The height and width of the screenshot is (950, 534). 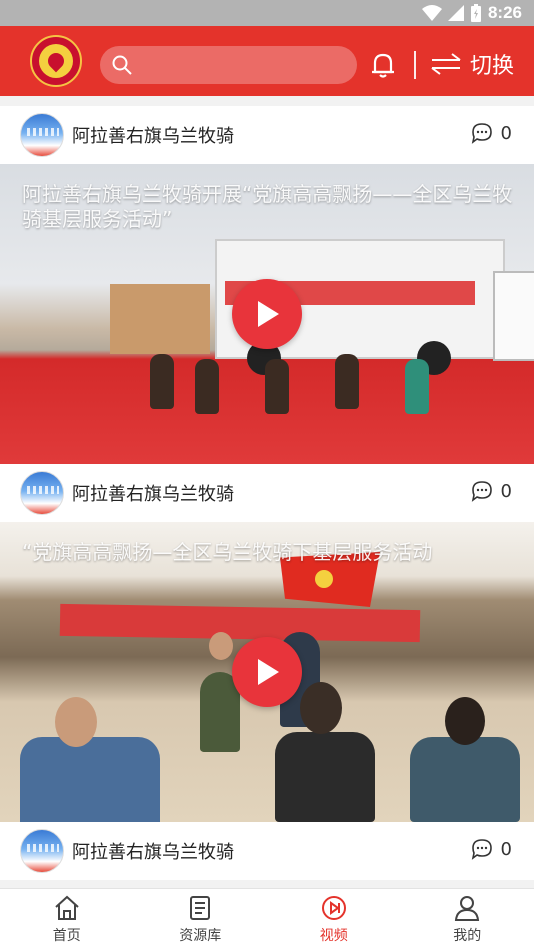 What do you see at coordinates (446, 64) in the screenshot?
I see `switch-arrows-icon` at bounding box center [446, 64].